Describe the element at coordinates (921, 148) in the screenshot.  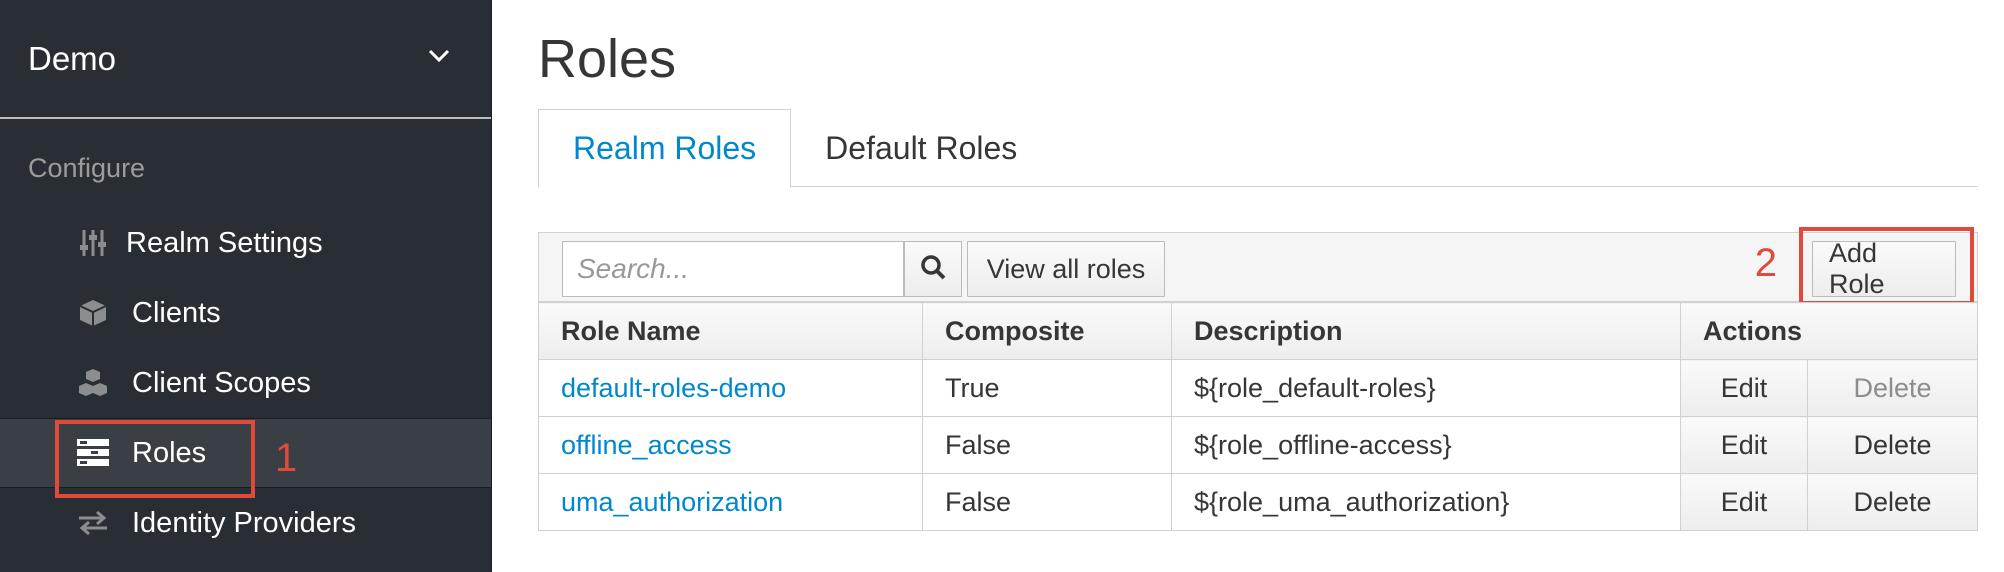
I see `tab-default-roles: Default Roles` at that location.